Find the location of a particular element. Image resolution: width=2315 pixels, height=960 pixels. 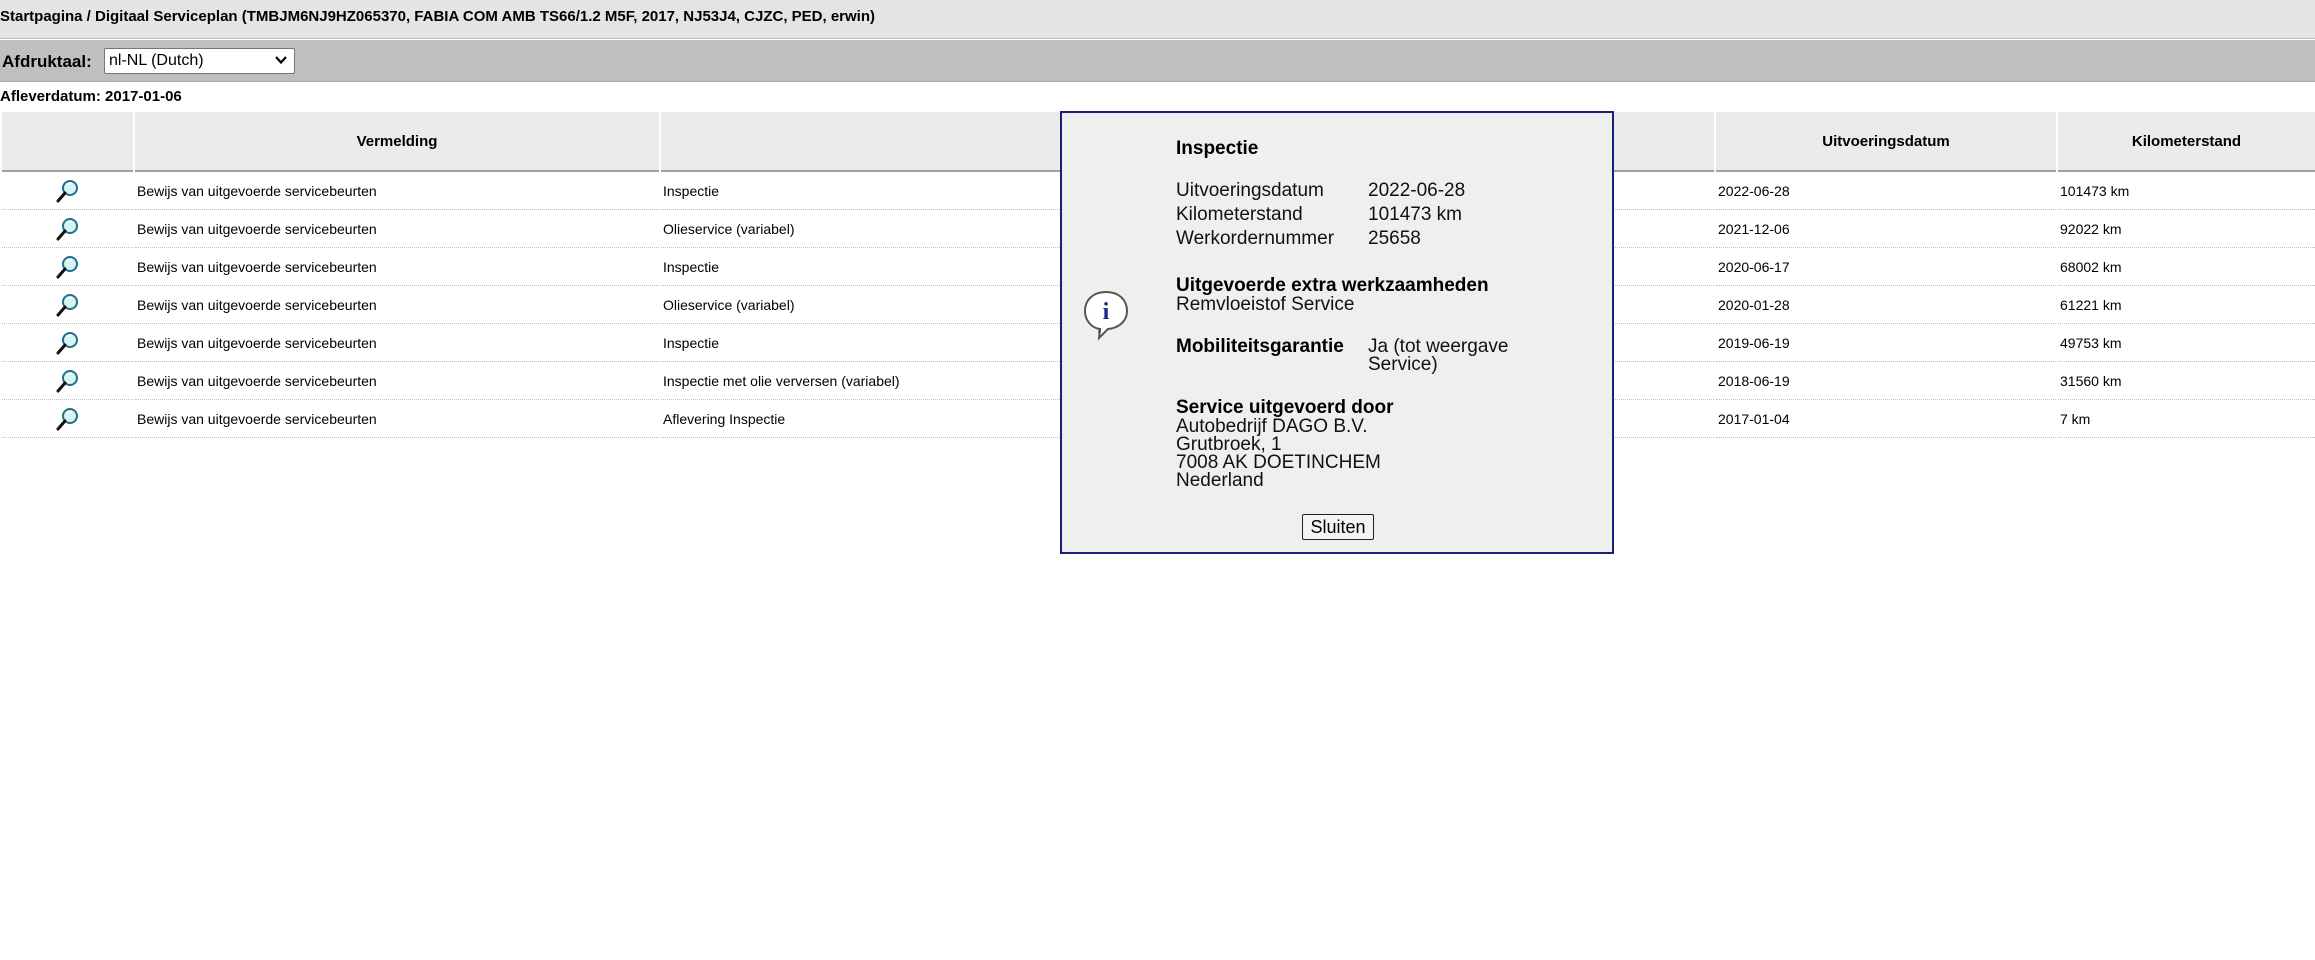

cell-execution-date: 2019-06-19 is located at coordinates (1886, 343).